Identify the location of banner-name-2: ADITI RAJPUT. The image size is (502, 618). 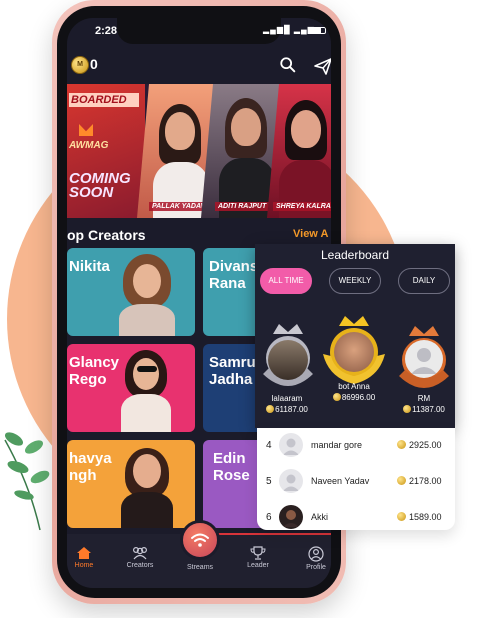
(242, 206).